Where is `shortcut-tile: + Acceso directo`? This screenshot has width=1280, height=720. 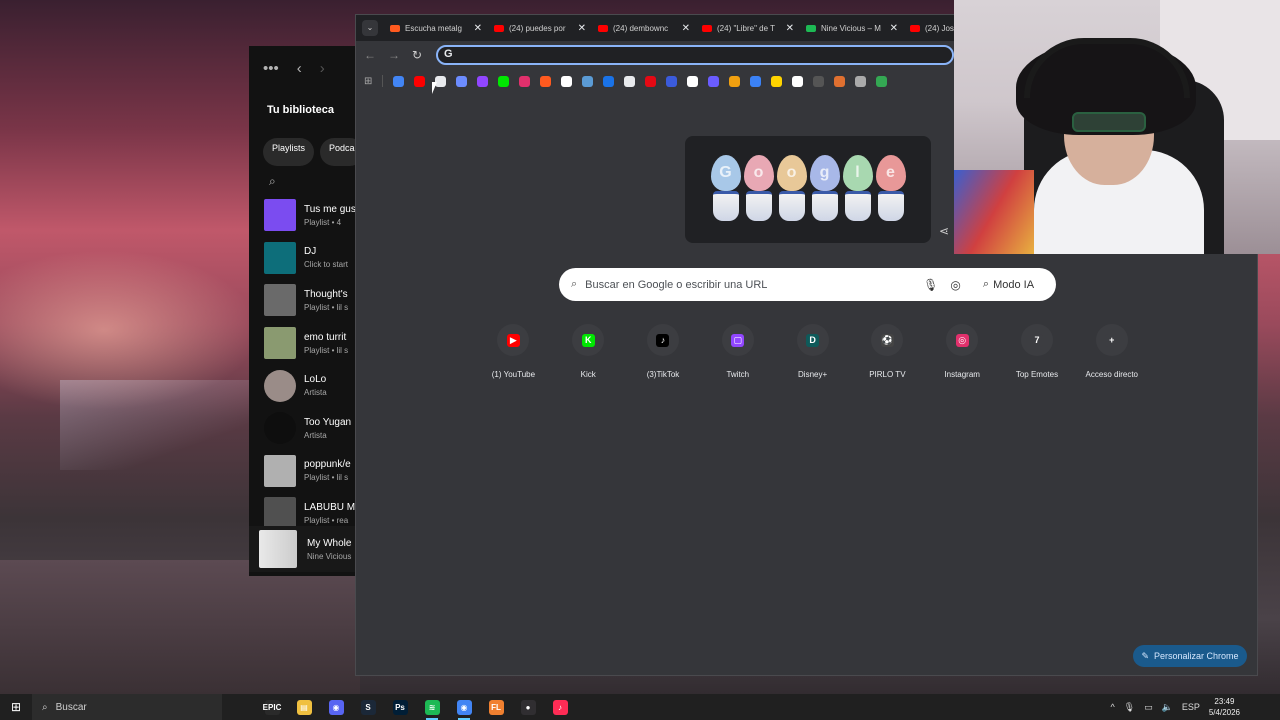 shortcut-tile: + Acceso directo is located at coordinates (1111, 351).